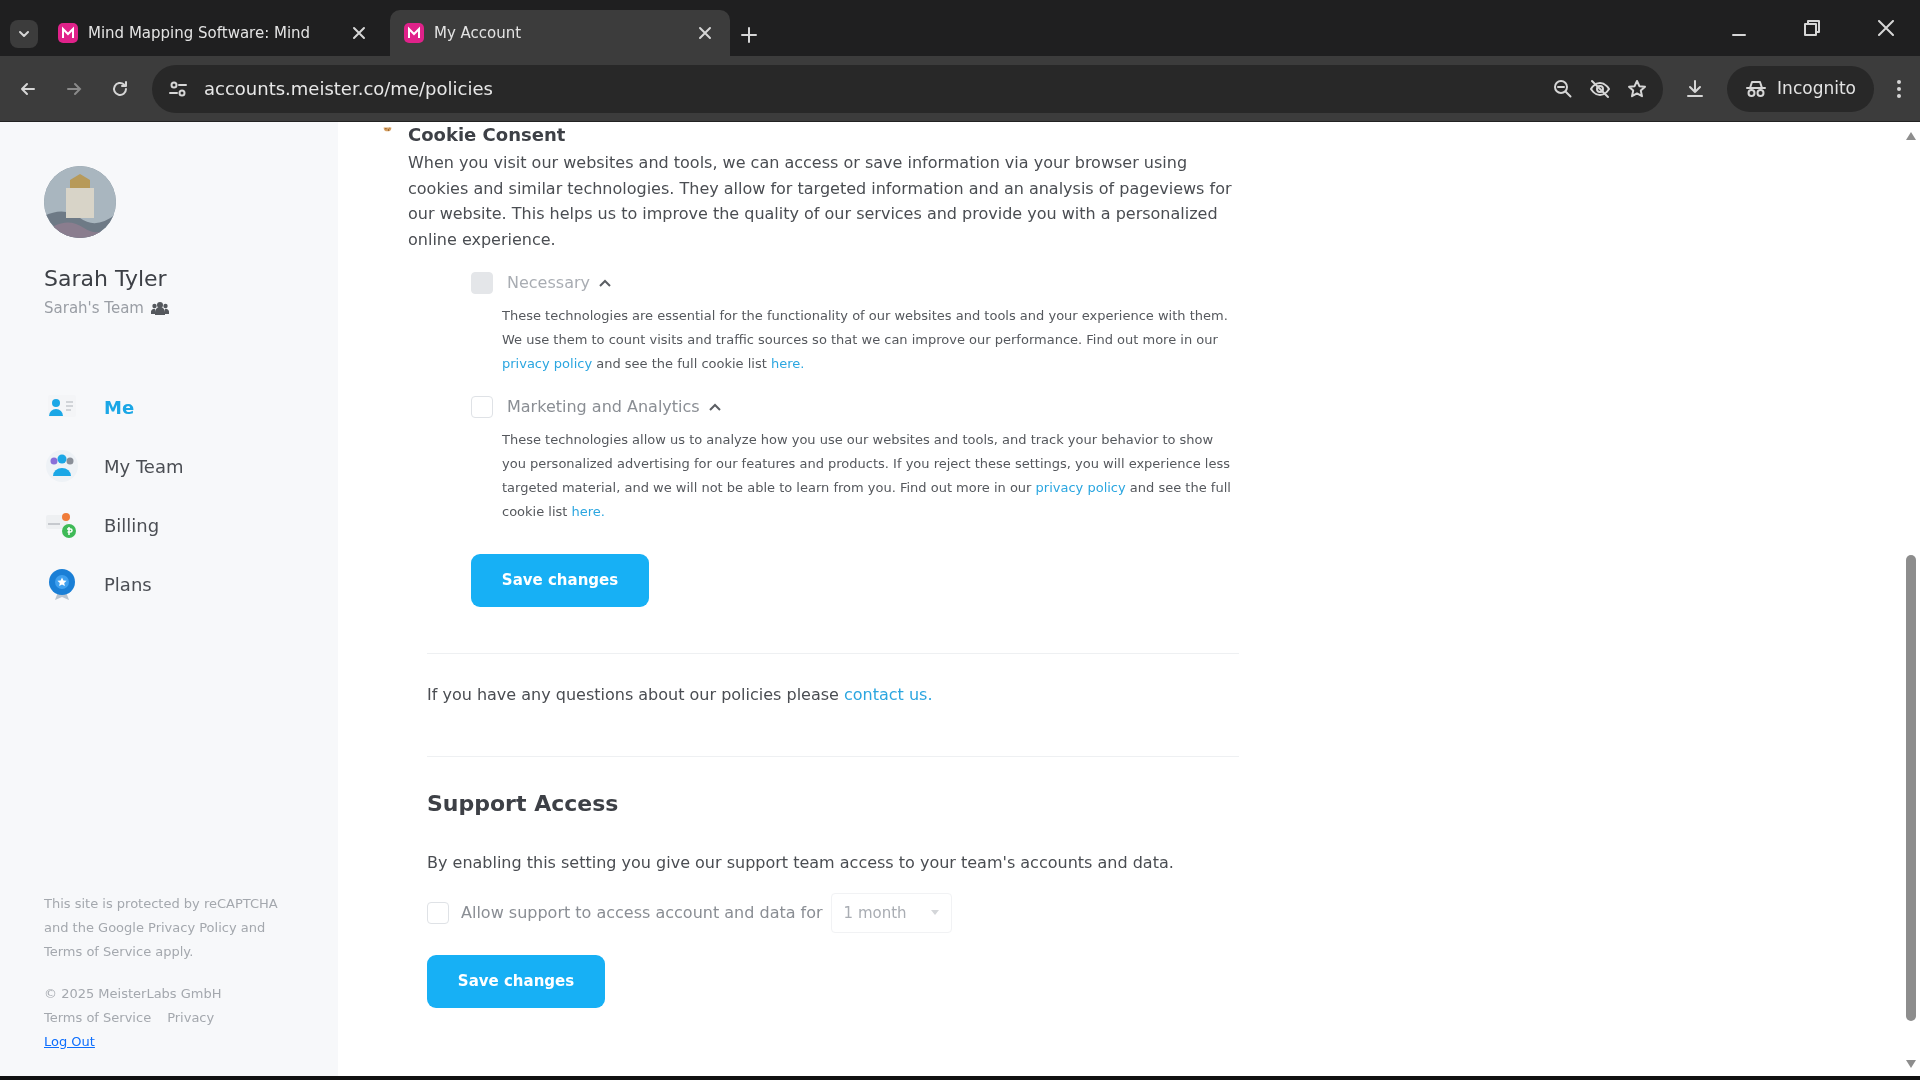  Describe the element at coordinates (934, 913) in the screenshot. I see `caret-down-icon` at that location.